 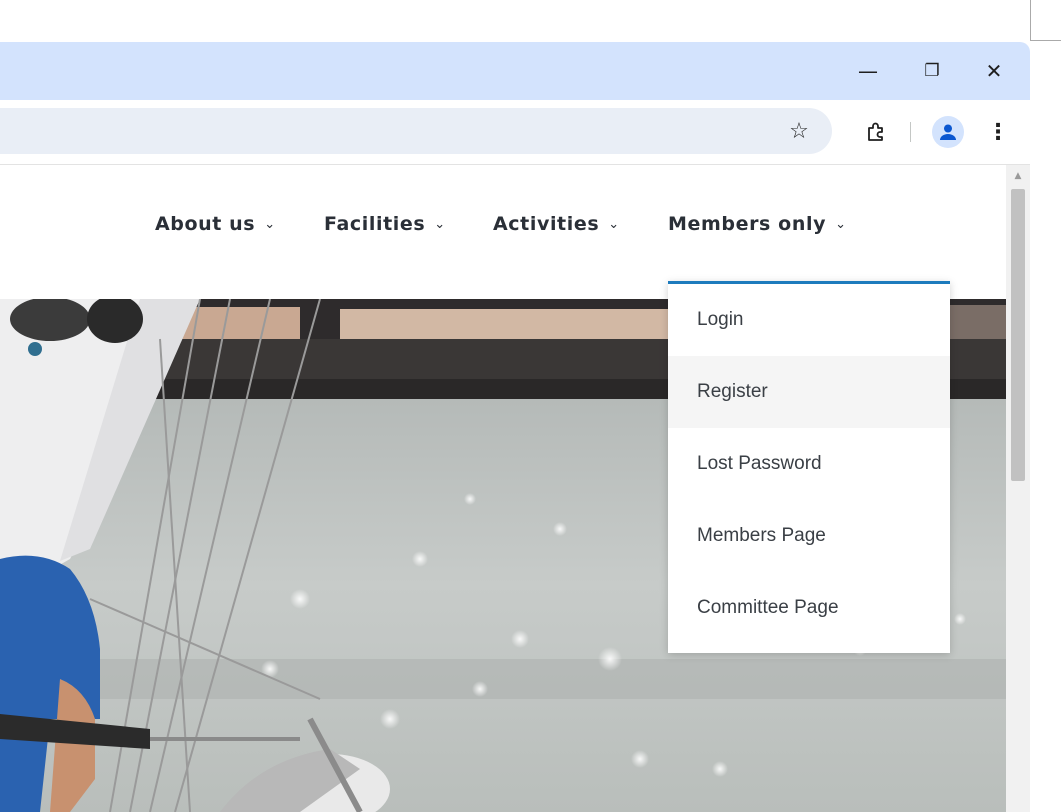 What do you see at coordinates (546, 224) in the screenshot?
I see `nav-item-label: Activities` at bounding box center [546, 224].